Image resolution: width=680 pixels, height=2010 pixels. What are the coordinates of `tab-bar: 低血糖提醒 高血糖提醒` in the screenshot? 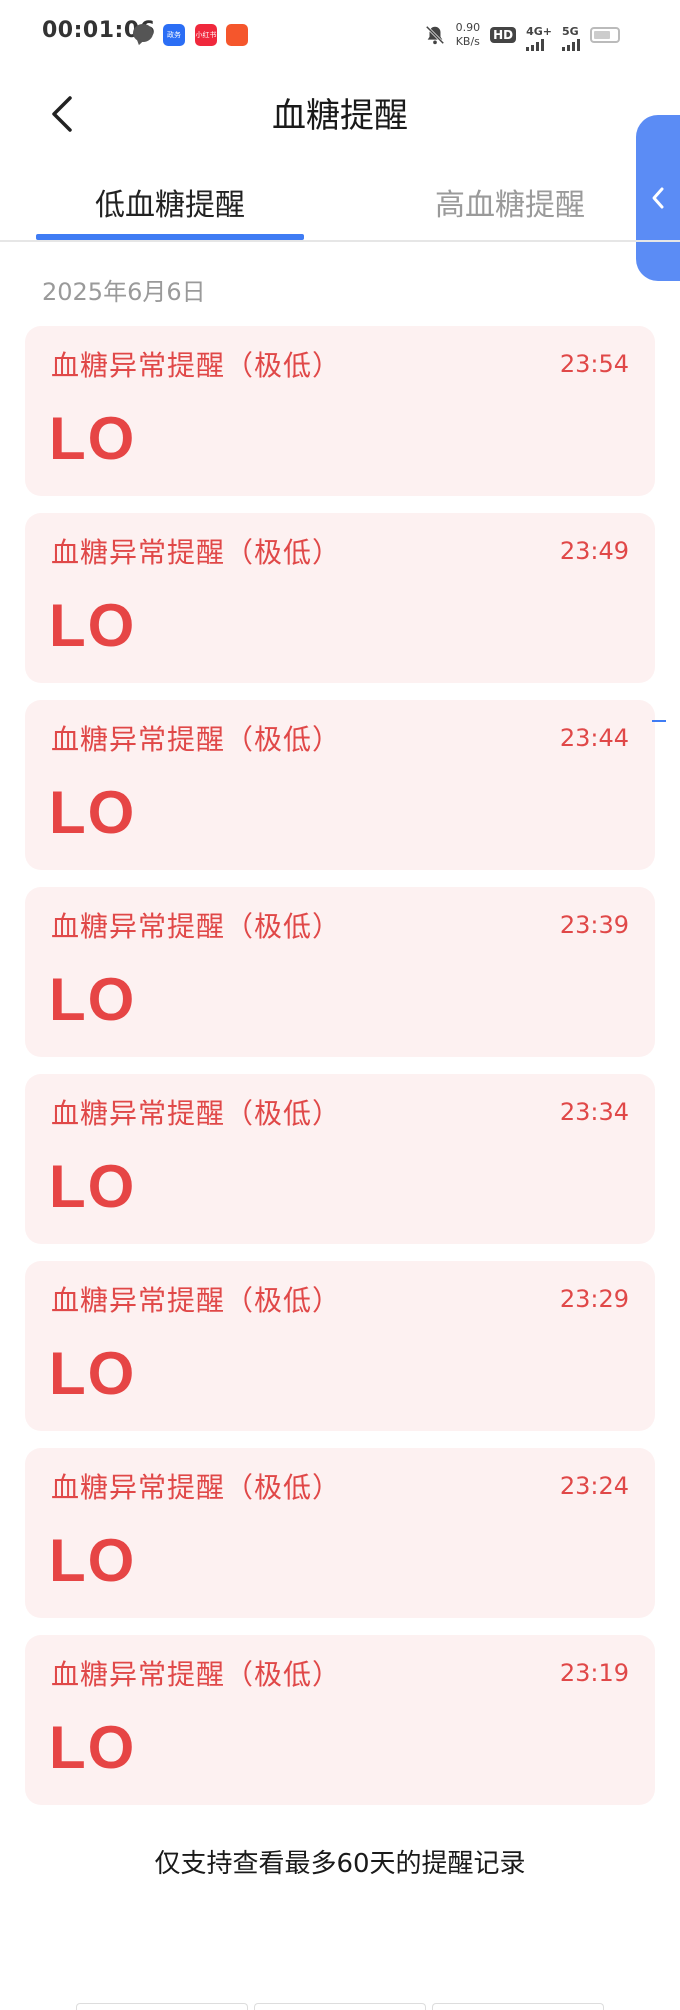 It's located at (340, 206).